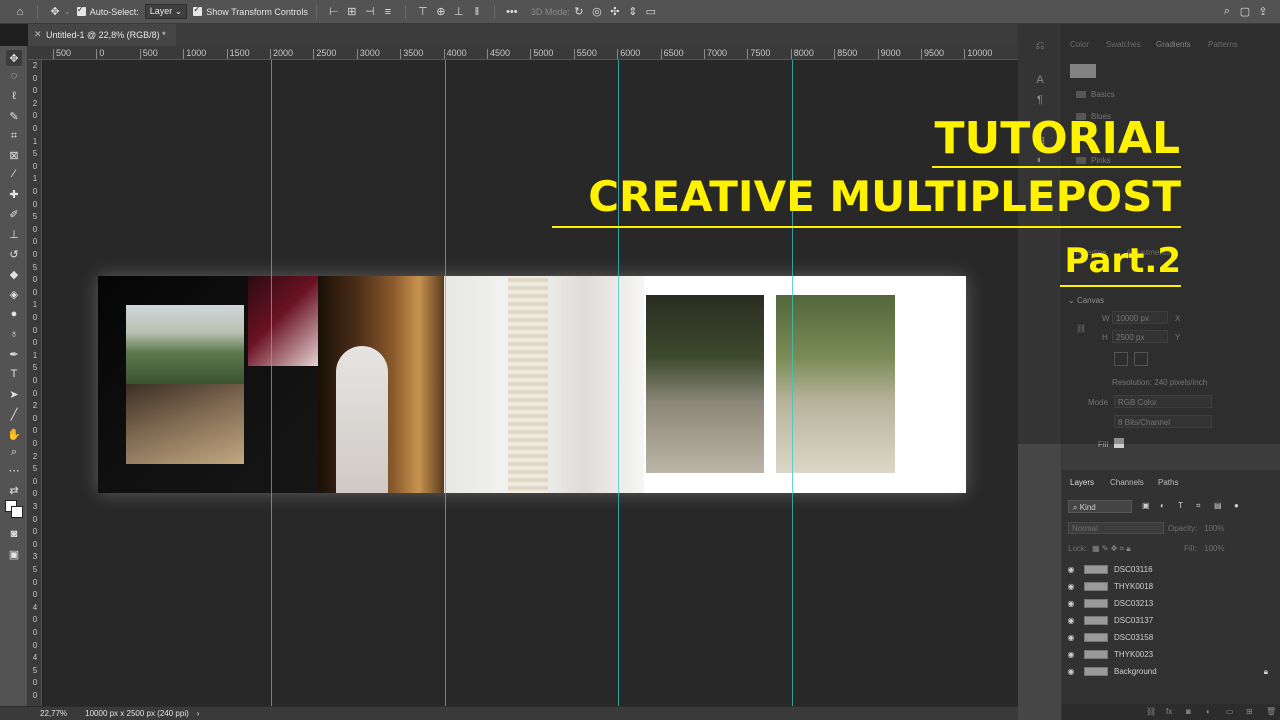 This screenshot has width=1280, height=720. Describe the element at coordinates (14, 294) in the screenshot. I see `paint-bucket-tool-icon: ◈` at that location.